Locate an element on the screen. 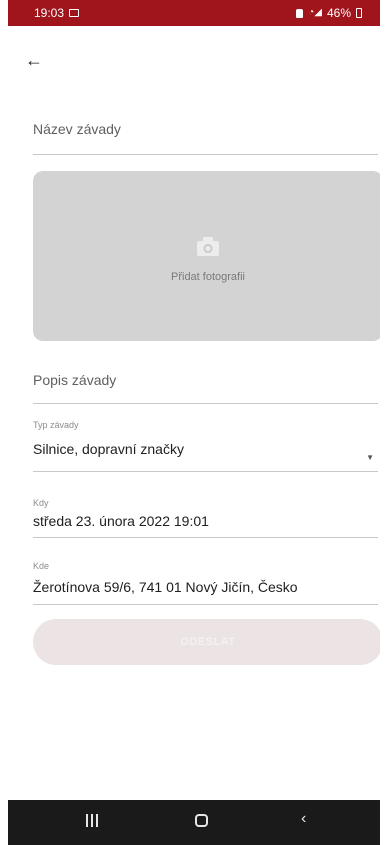 This screenshot has width=385, height=845. nav-back-icon: ‹ is located at coordinates (303, 819).